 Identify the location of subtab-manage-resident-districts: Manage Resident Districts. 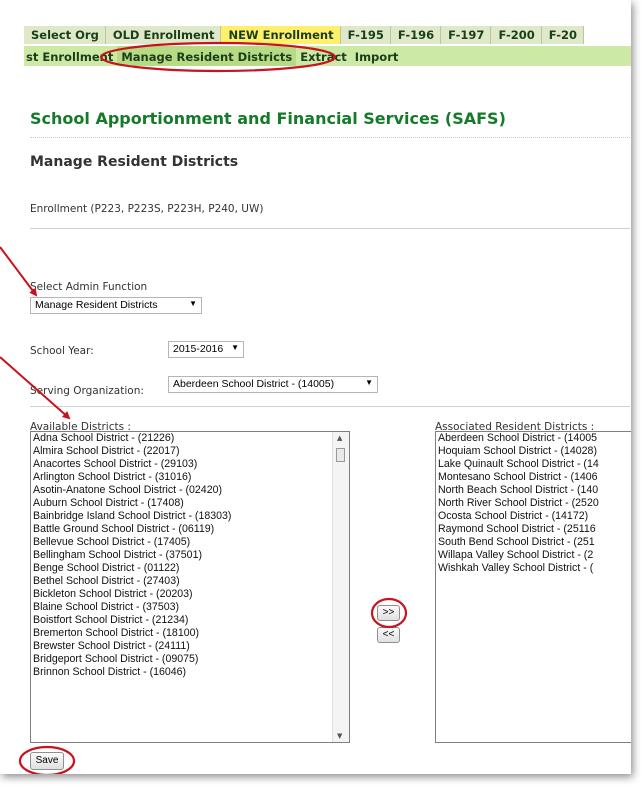
(207, 56).